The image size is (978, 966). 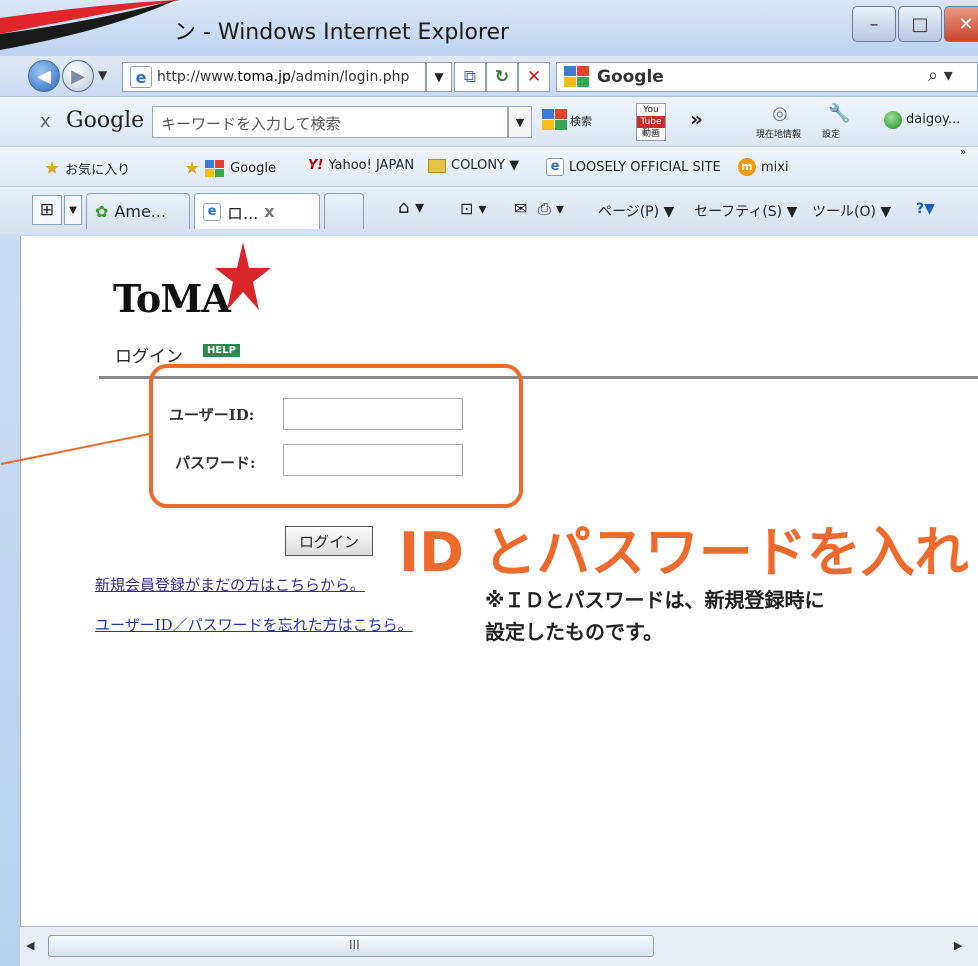 I want to click on home-icon: ⌂ ▾, so click(x=411, y=207).